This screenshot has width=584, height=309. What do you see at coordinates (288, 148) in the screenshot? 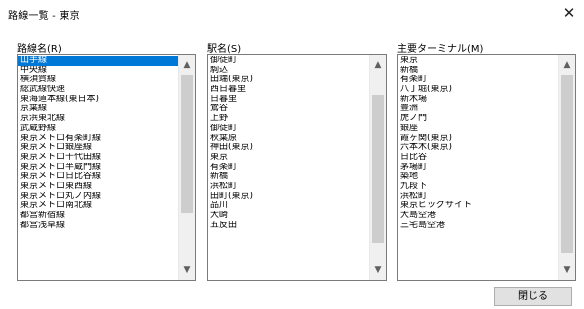
I see `list-item: 神田(東京)` at bounding box center [288, 148].